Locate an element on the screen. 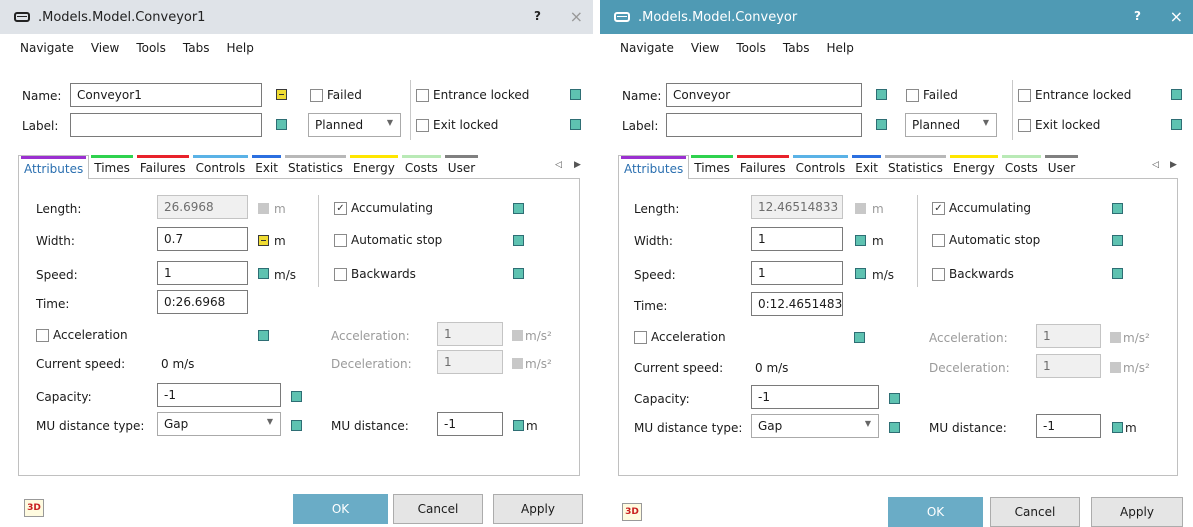 The width and height of the screenshot is (1193, 527). time-field: 0:12.4651483 is located at coordinates (797, 304).